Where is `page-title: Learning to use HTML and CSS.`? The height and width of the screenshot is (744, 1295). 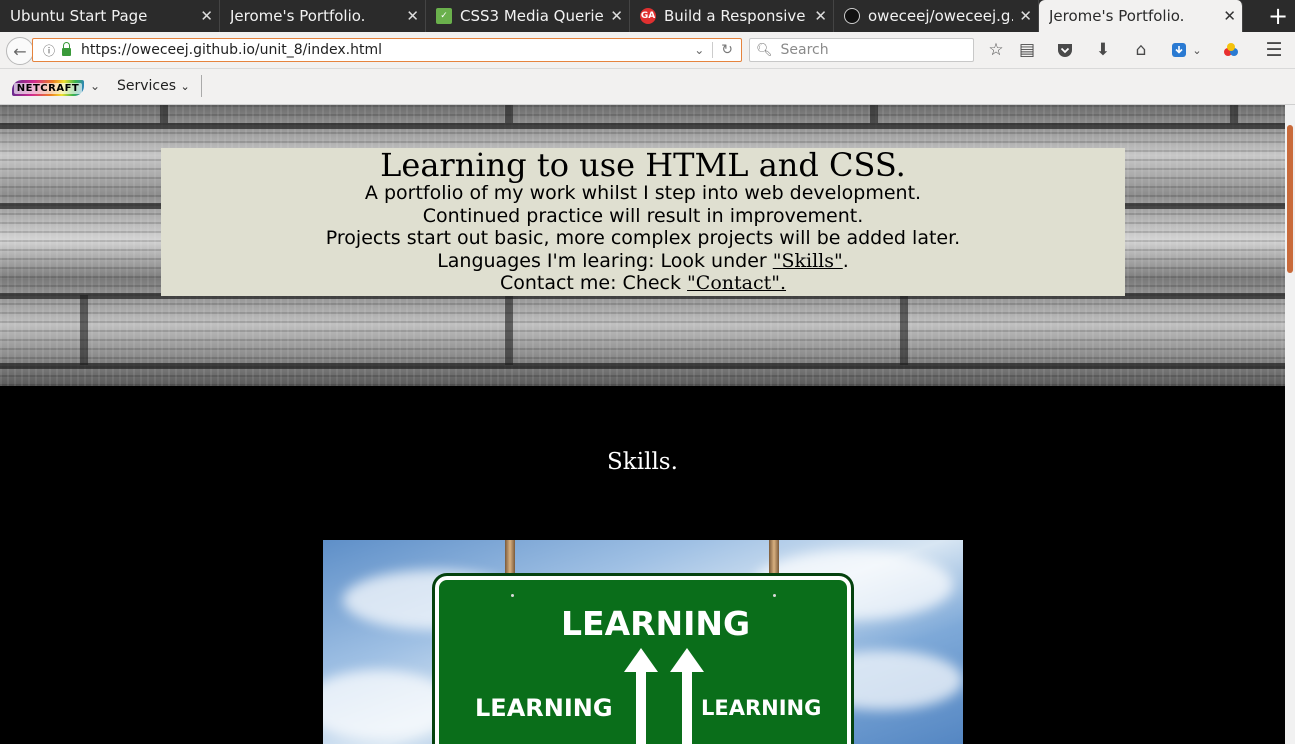
page-title: Learning to use HTML and CSS. is located at coordinates (643, 165).